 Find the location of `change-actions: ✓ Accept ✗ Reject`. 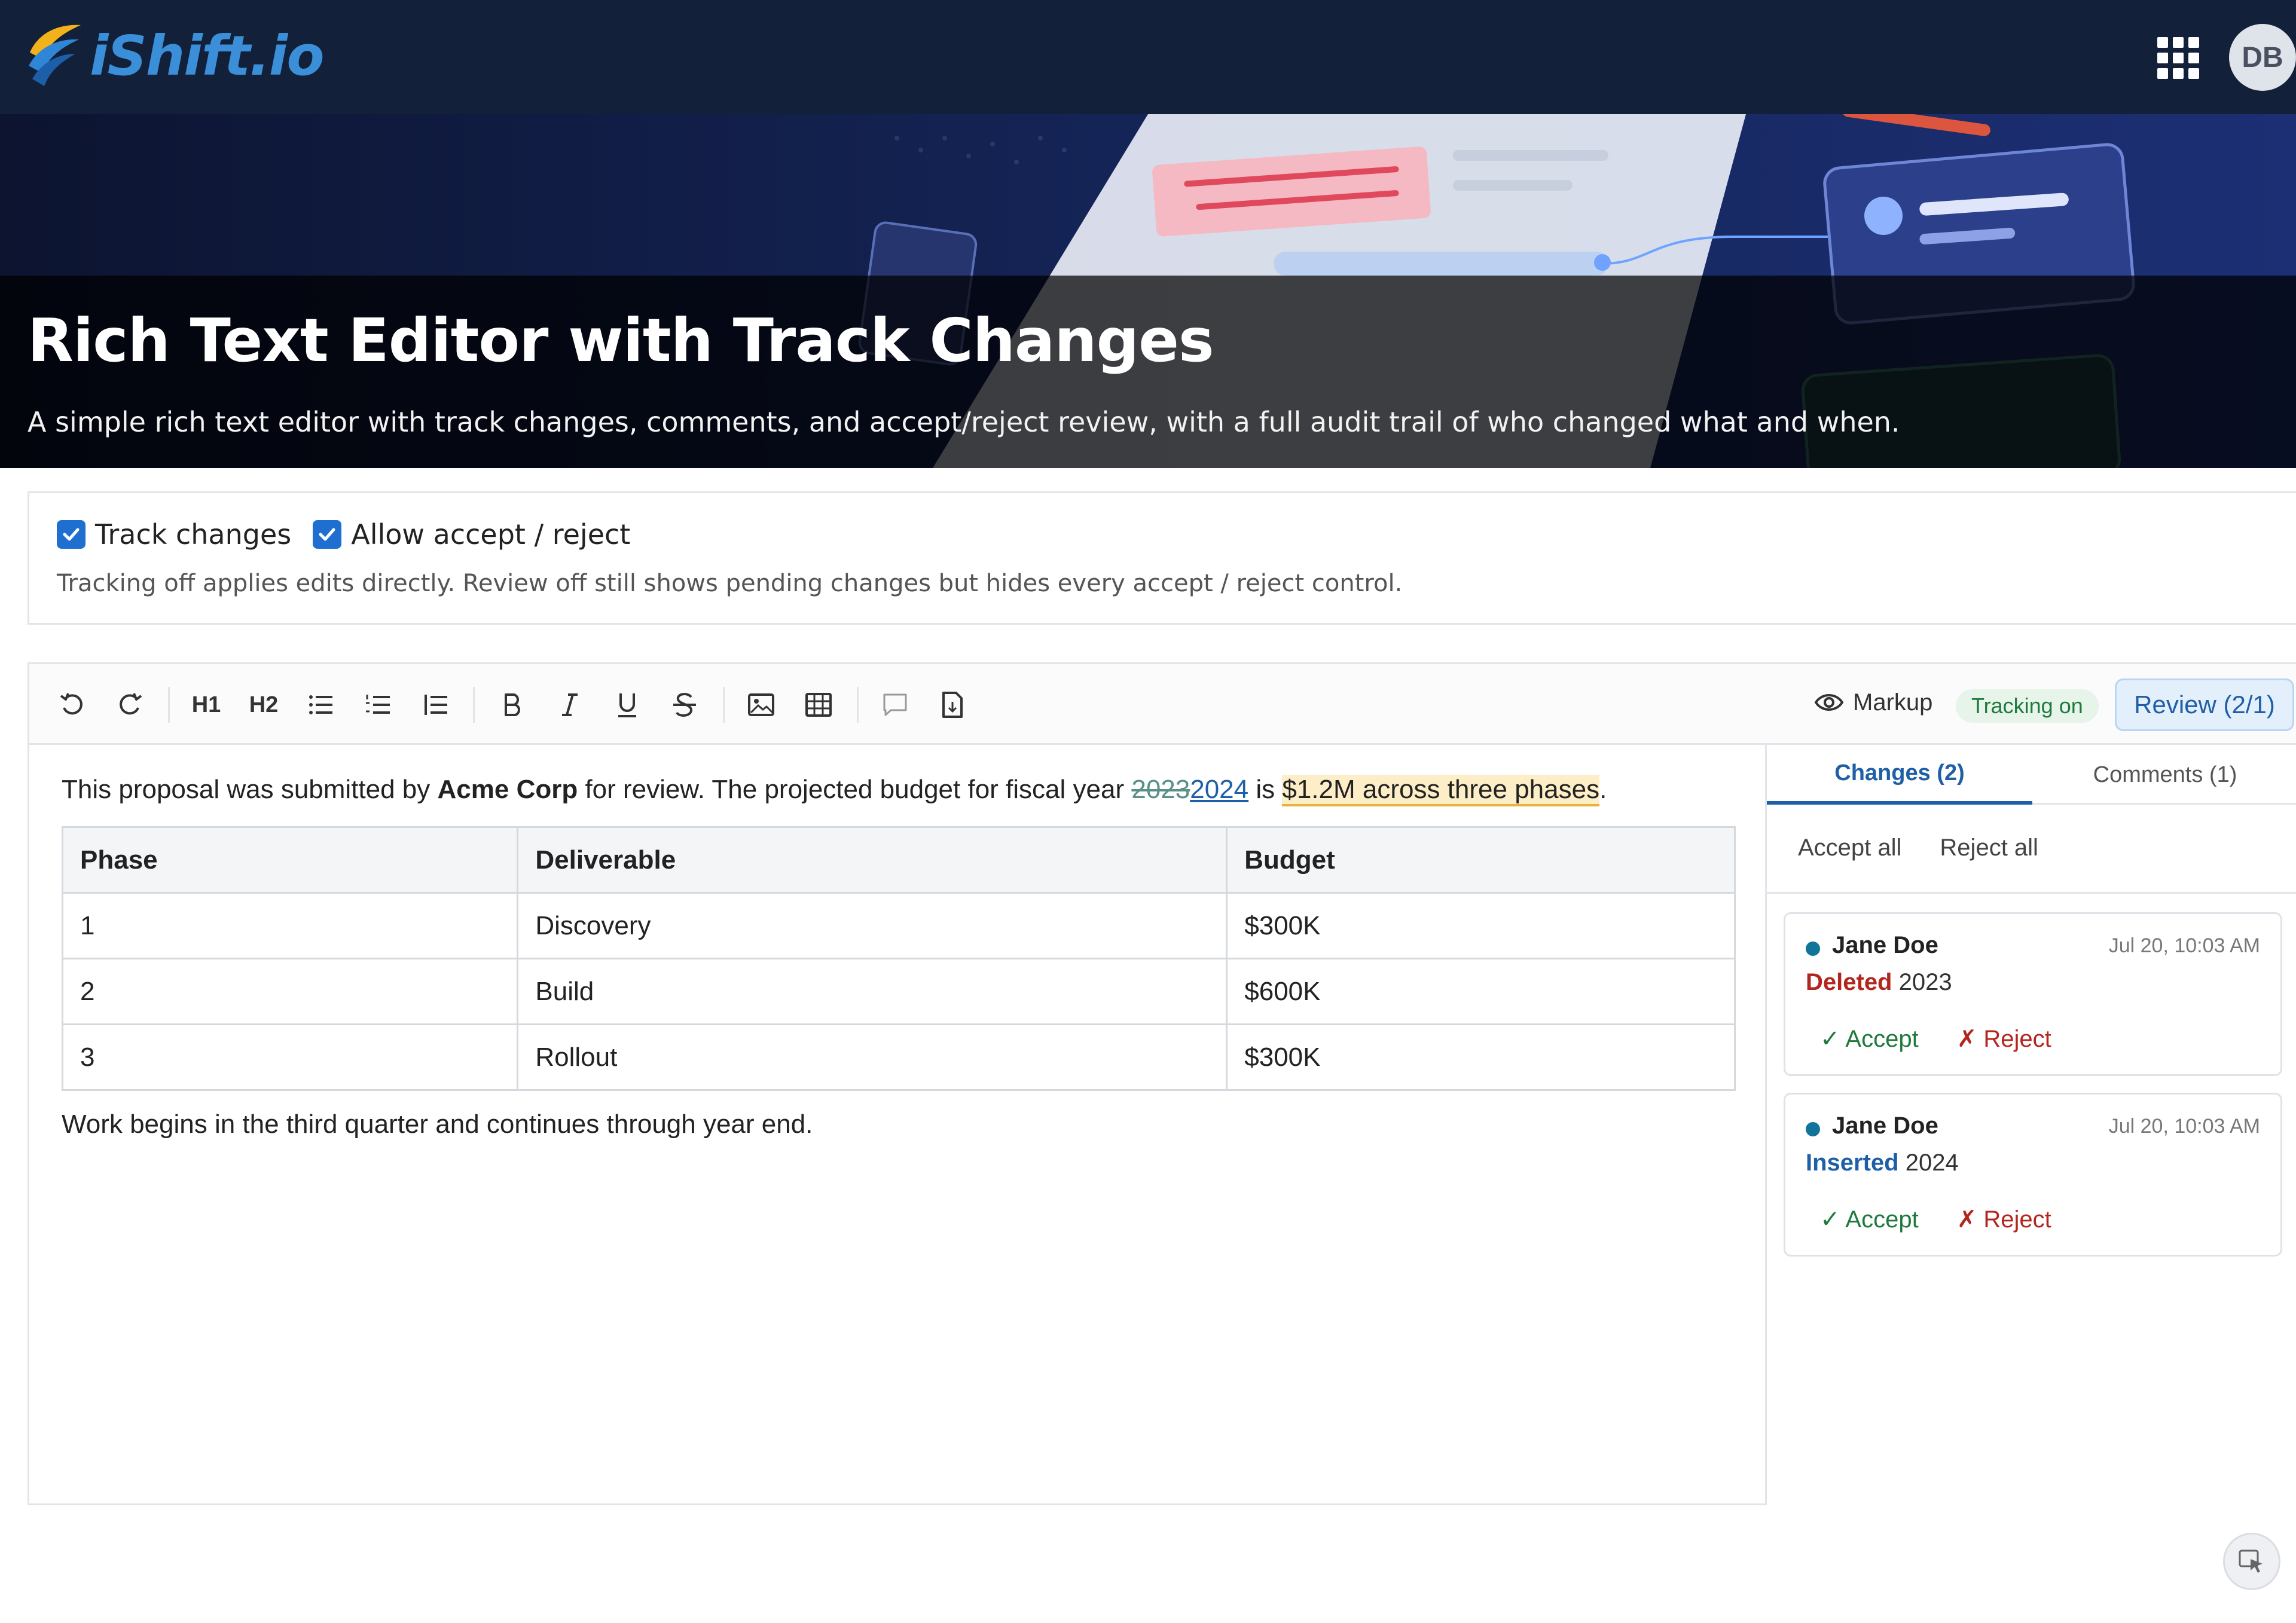

change-actions: ✓ Accept ✗ Reject is located at coordinates (1935, 1220).